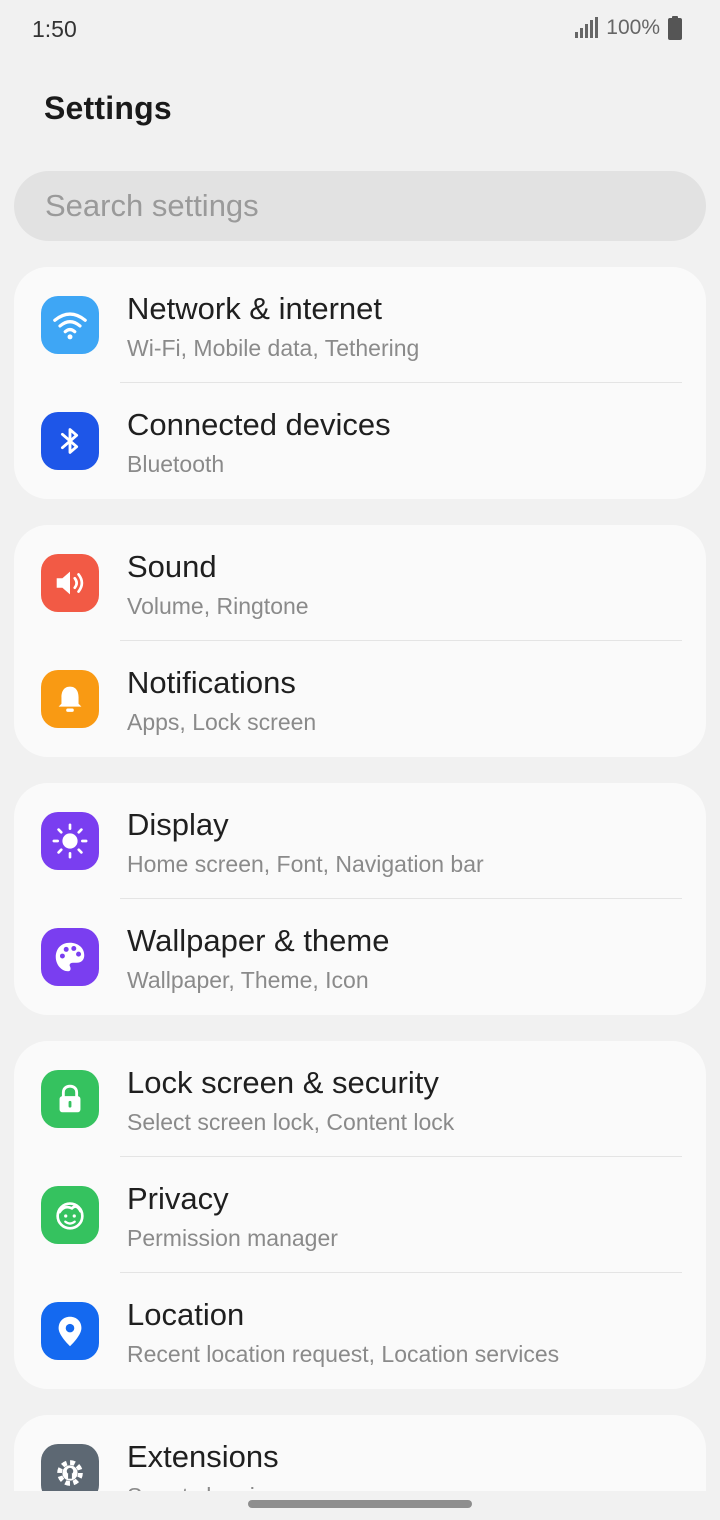 The image size is (720, 1520). I want to click on lock-icon, so click(70, 1099).